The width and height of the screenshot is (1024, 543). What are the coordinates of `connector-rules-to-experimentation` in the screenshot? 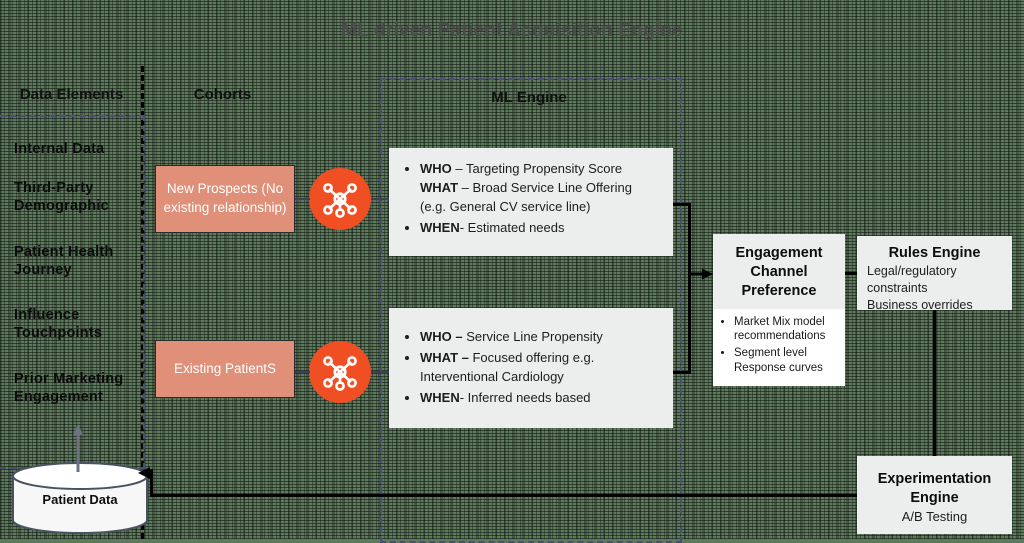 It's located at (934, 383).